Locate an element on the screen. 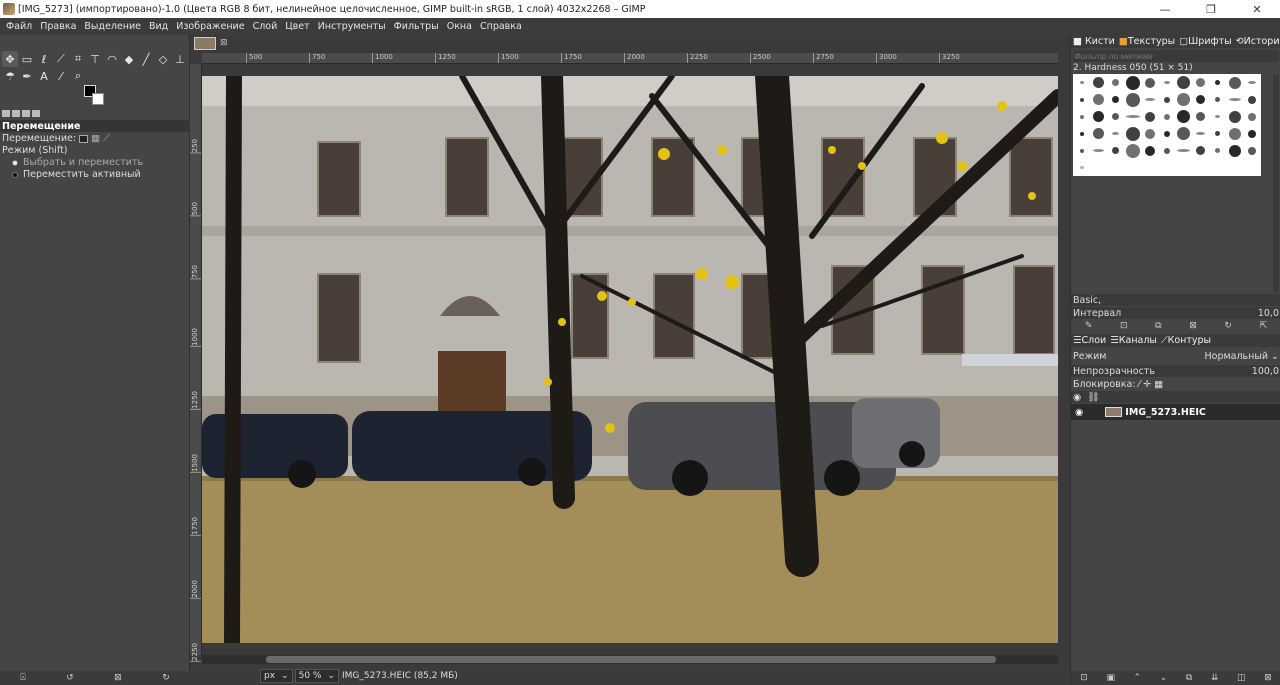 This screenshot has width=1280, height=685. brush-grid is located at coordinates (1167, 125).